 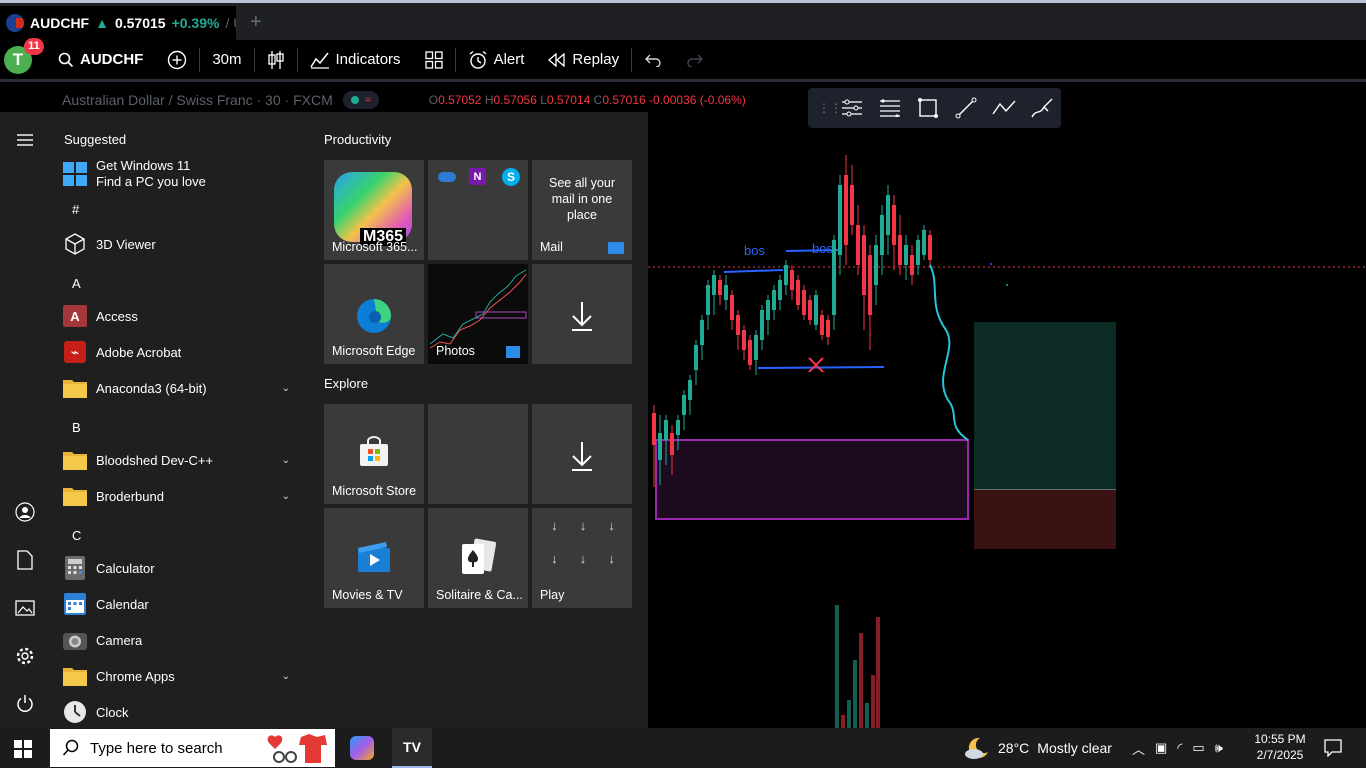 I want to click on app-adobe-acrobat: ⌁ Adobe Acrobat, so click(x=182, y=352).